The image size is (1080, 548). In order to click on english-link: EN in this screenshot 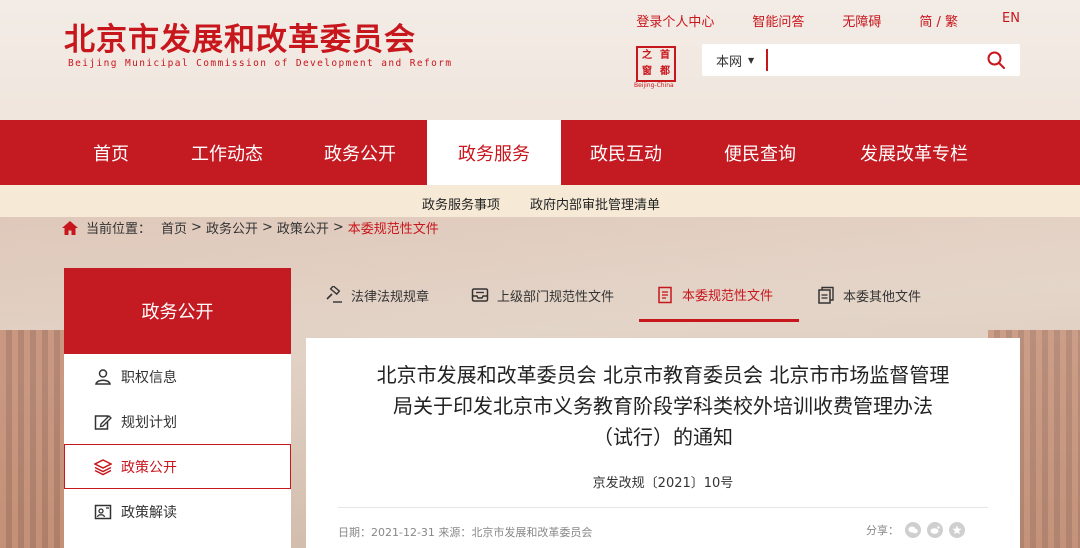, I will do `click(1011, 20)`.